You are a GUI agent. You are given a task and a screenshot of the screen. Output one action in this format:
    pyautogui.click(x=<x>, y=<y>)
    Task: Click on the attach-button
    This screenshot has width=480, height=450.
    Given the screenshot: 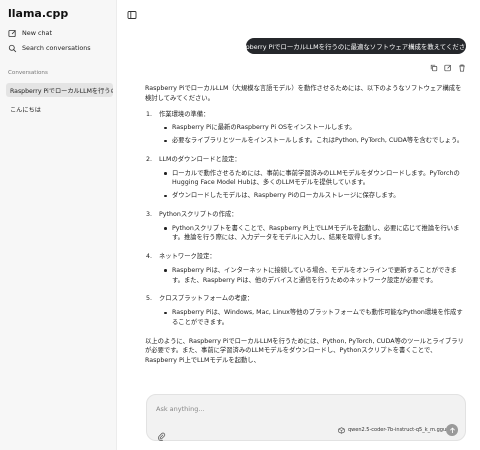 What is the action you would take?
    pyautogui.click(x=161, y=433)
    